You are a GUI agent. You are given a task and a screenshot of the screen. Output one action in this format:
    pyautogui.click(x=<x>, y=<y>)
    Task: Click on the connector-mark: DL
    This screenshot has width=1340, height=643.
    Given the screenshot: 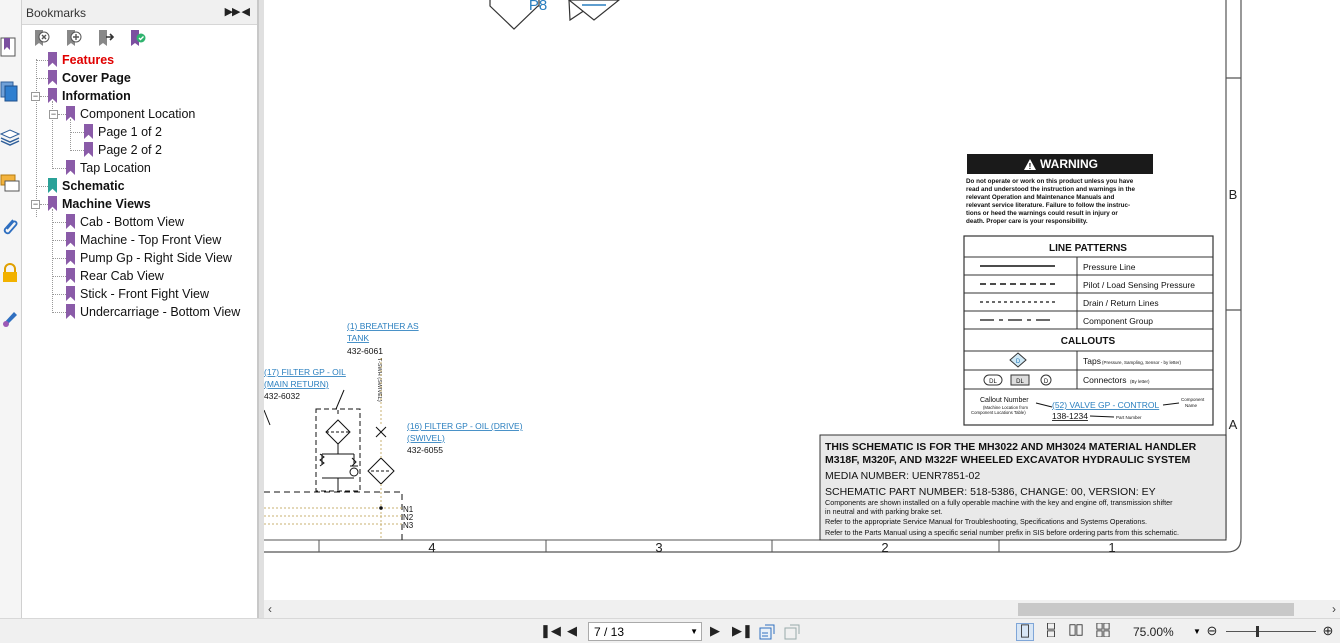 What is the action you would take?
    pyautogui.click(x=1020, y=382)
    